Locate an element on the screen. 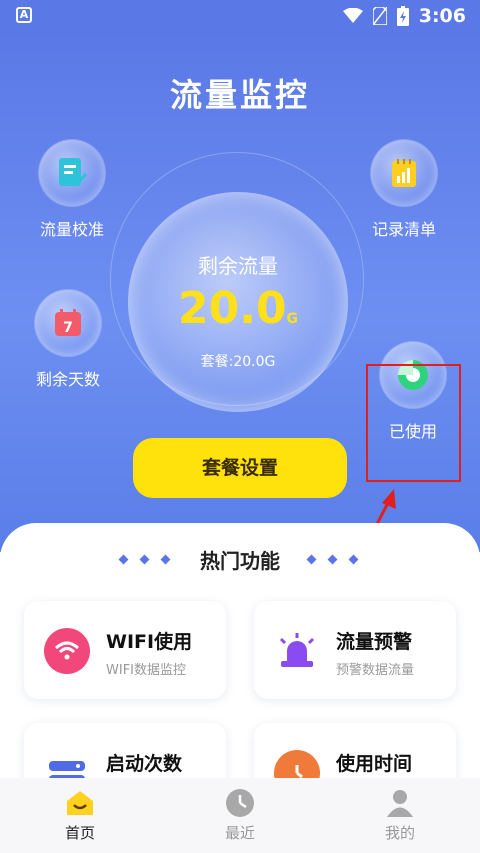 The height and width of the screenshot is (853, 480). alarm-light-icon is located at coordinates (297, 651).